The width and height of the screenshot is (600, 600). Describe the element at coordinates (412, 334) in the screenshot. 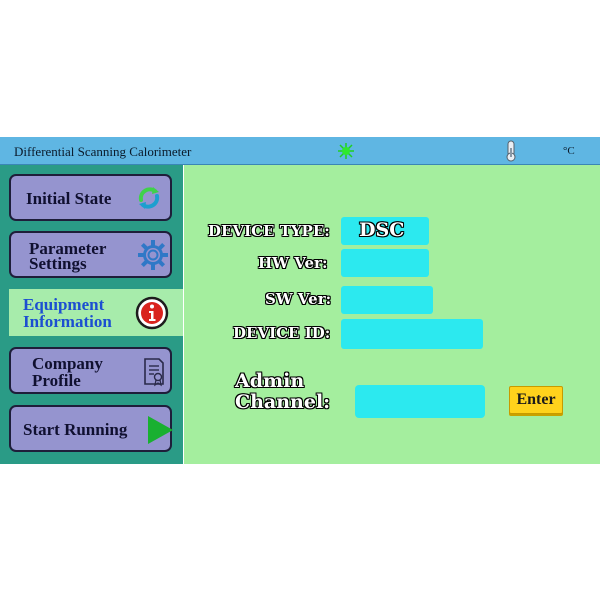

I see `device-id-field` at that location.